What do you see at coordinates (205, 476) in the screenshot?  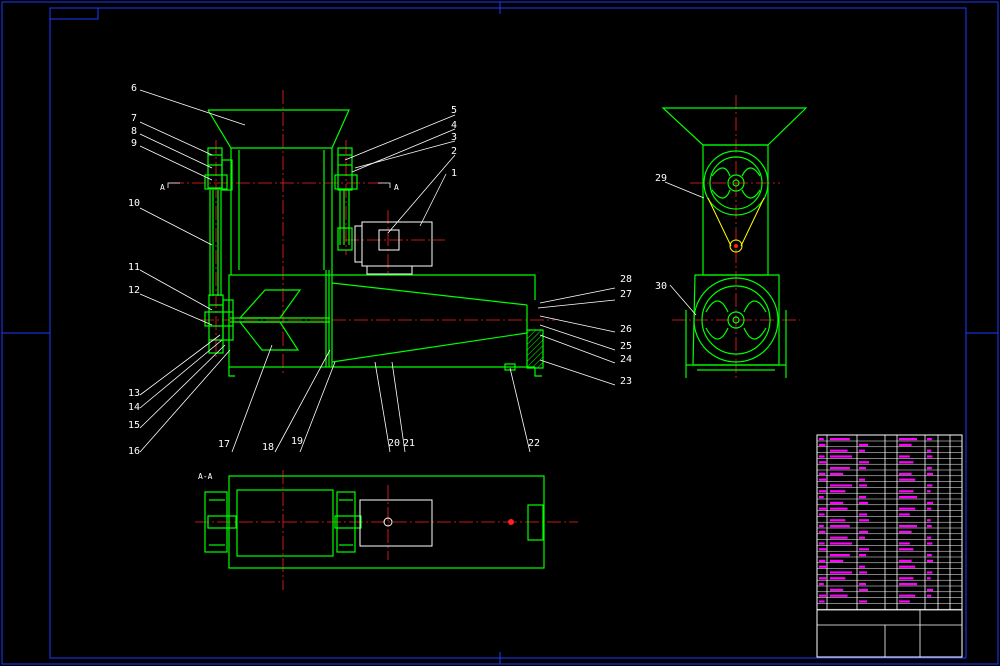 I see `top-view-label: A-A` at bounding box center [205, 476].